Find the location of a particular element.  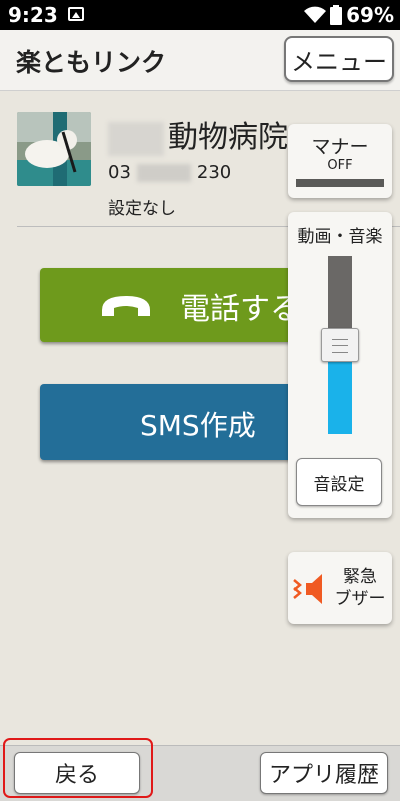

status-time: 9:23 is located at coordinates (33, 15).